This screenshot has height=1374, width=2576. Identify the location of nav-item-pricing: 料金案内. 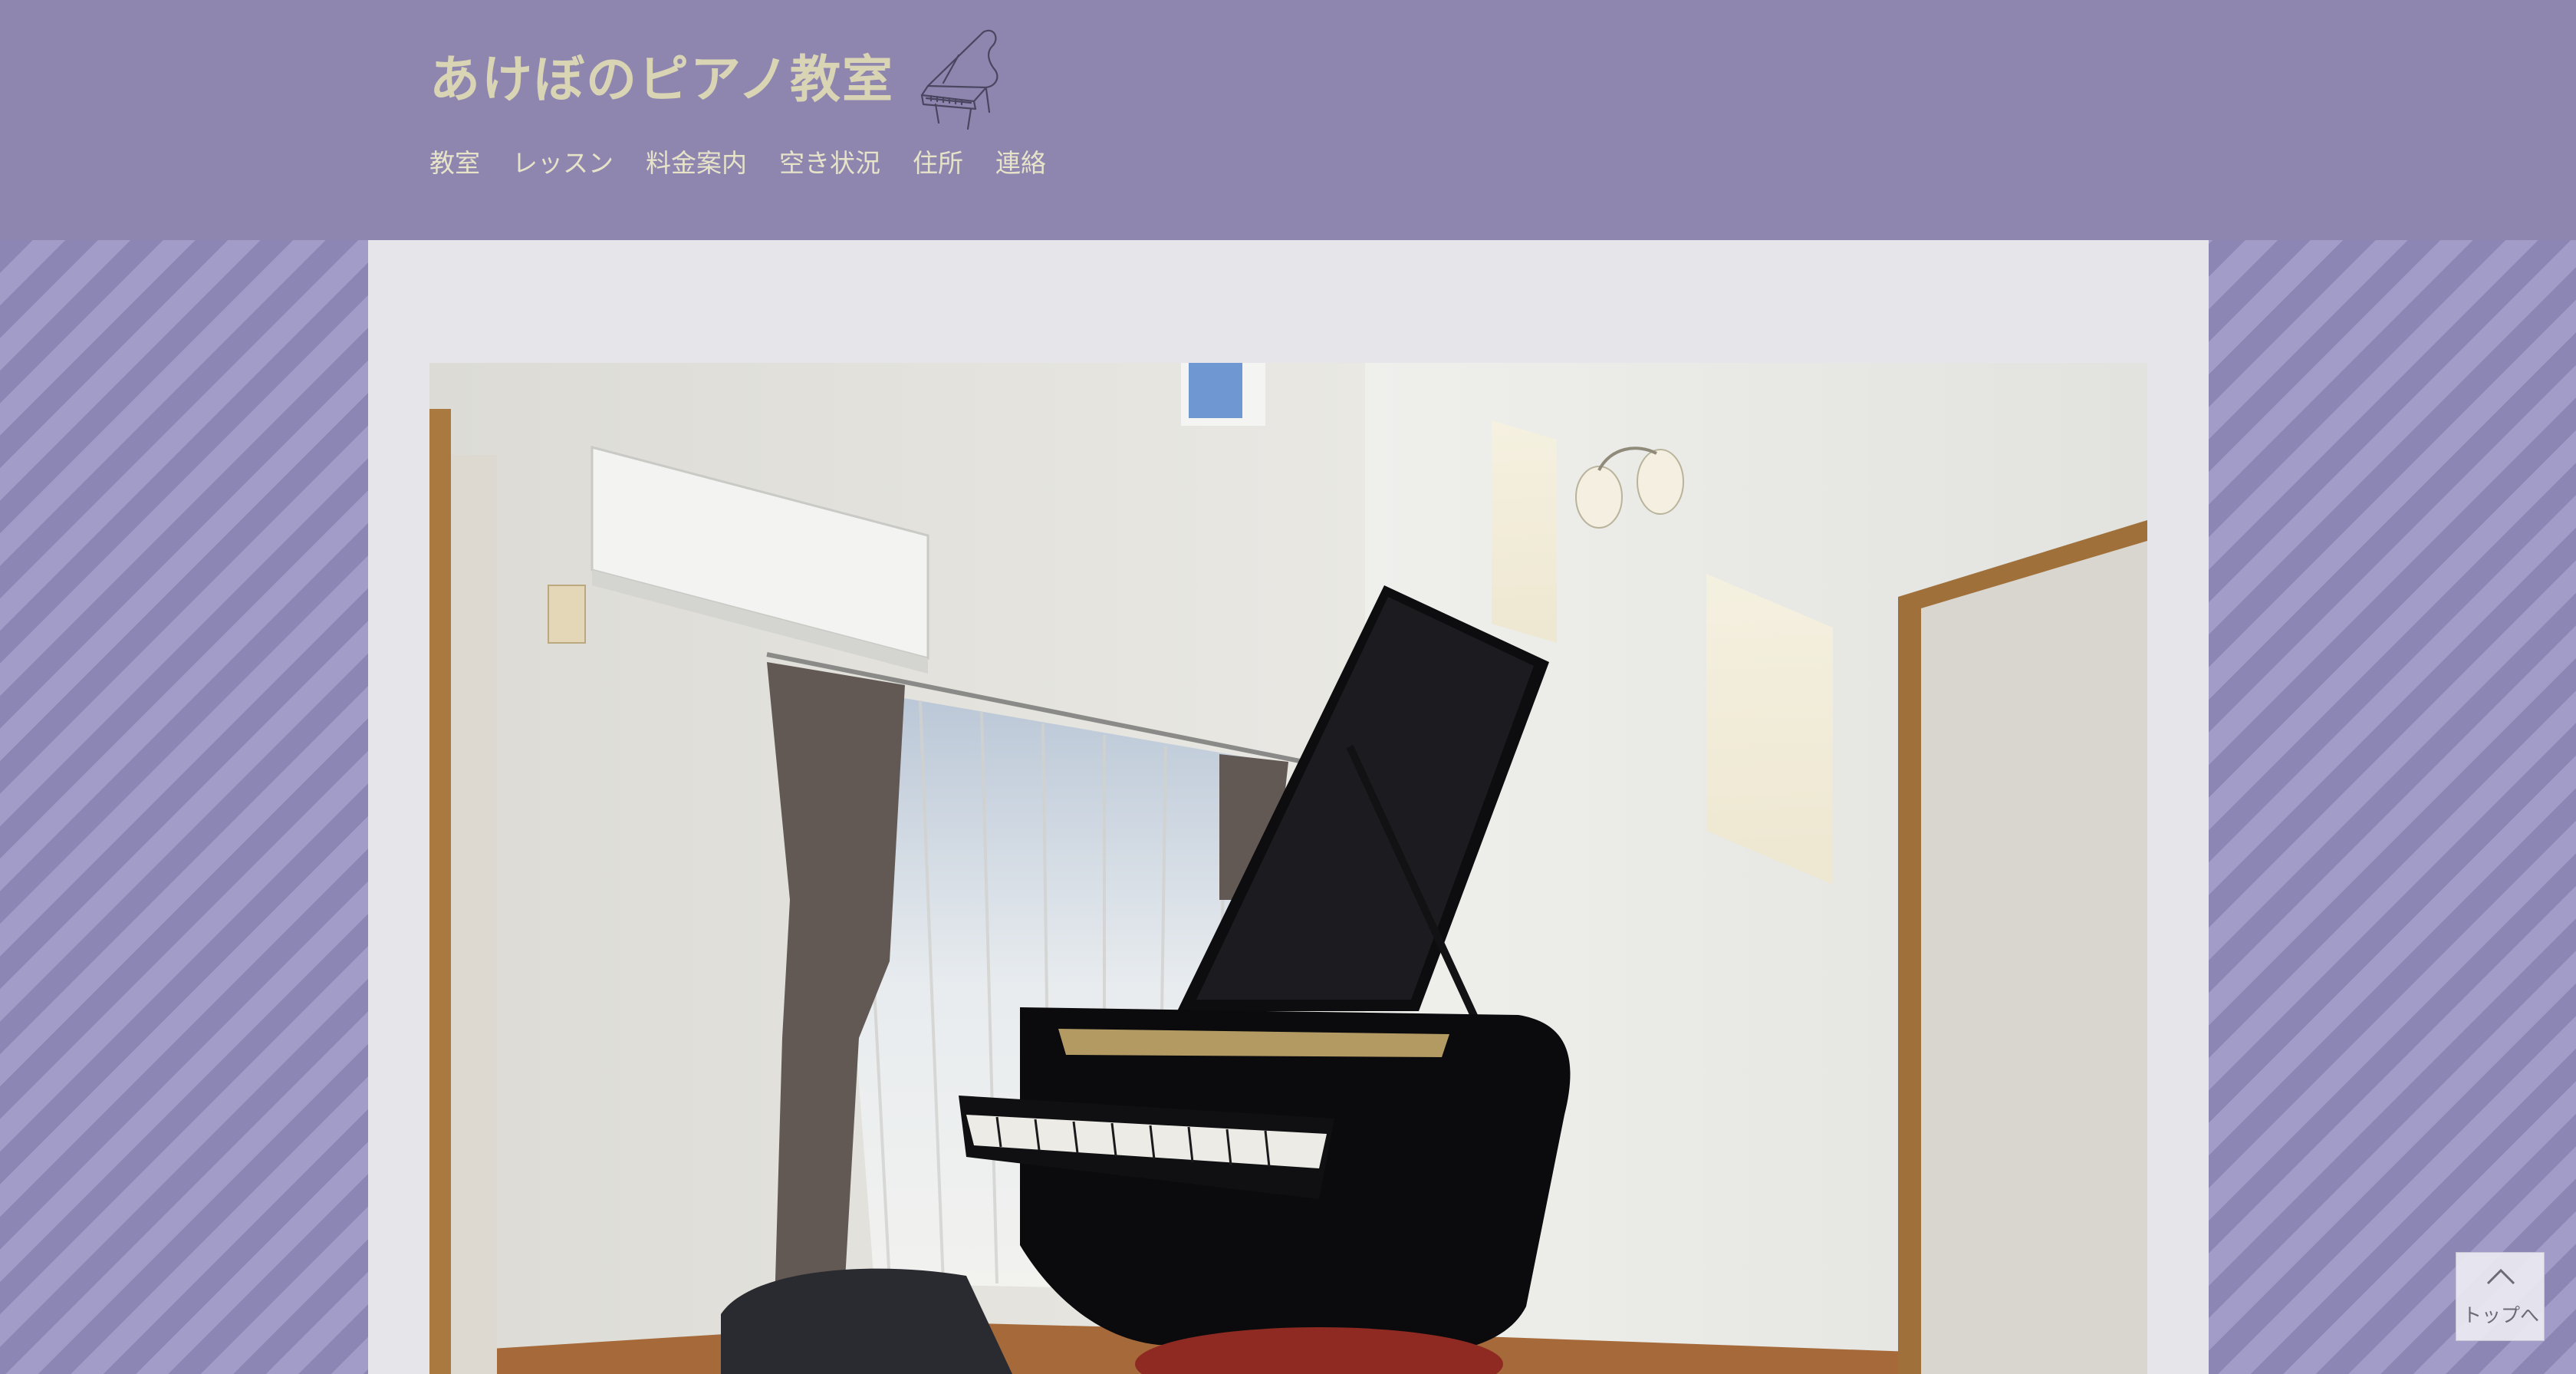
(696, 161).